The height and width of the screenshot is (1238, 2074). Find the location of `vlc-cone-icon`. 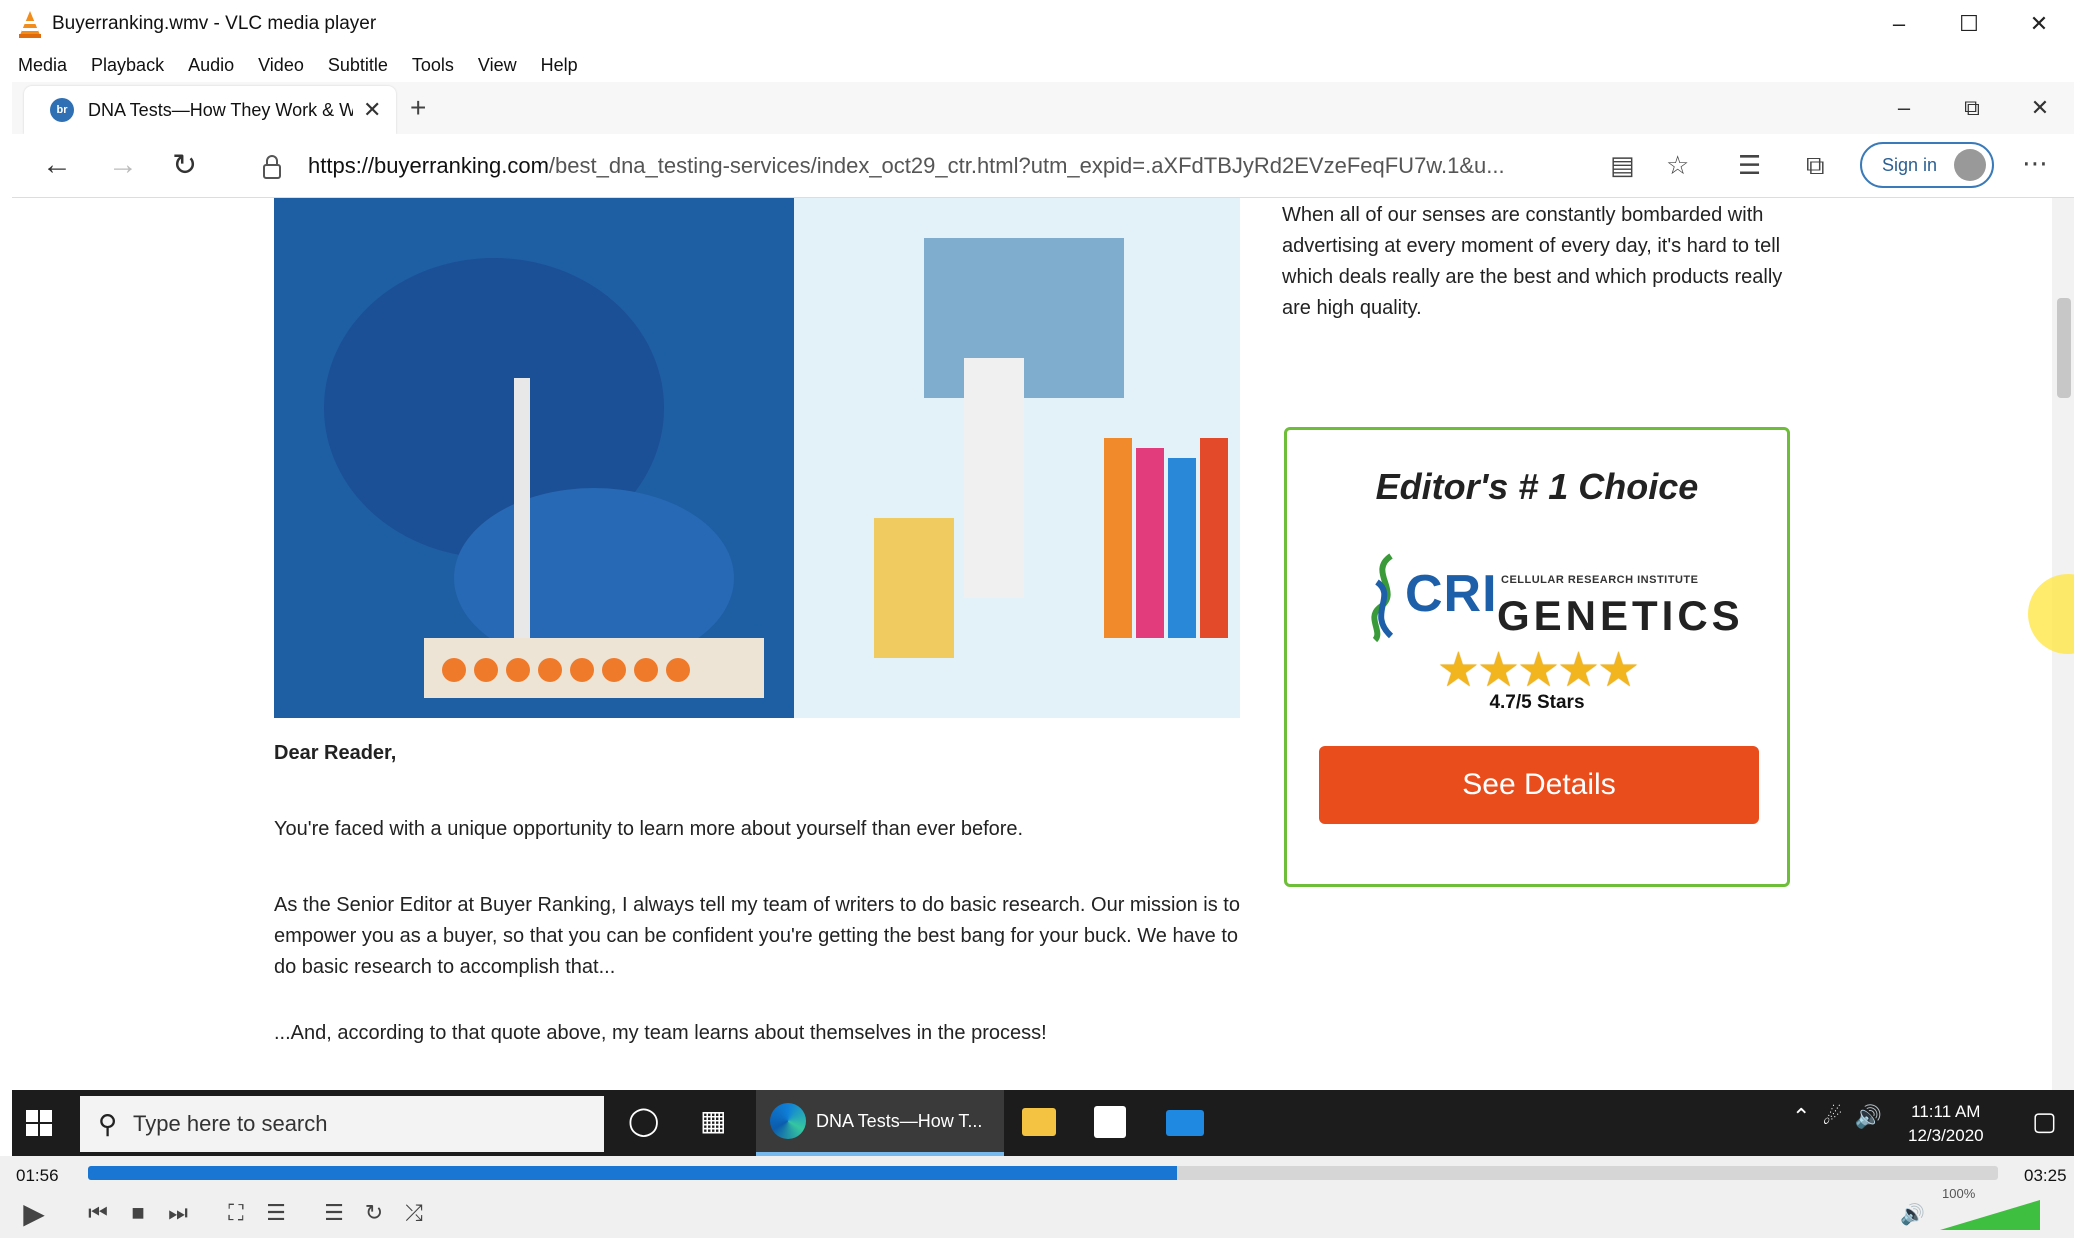

vlc-cone-icon is located at coordinates (30, 24).